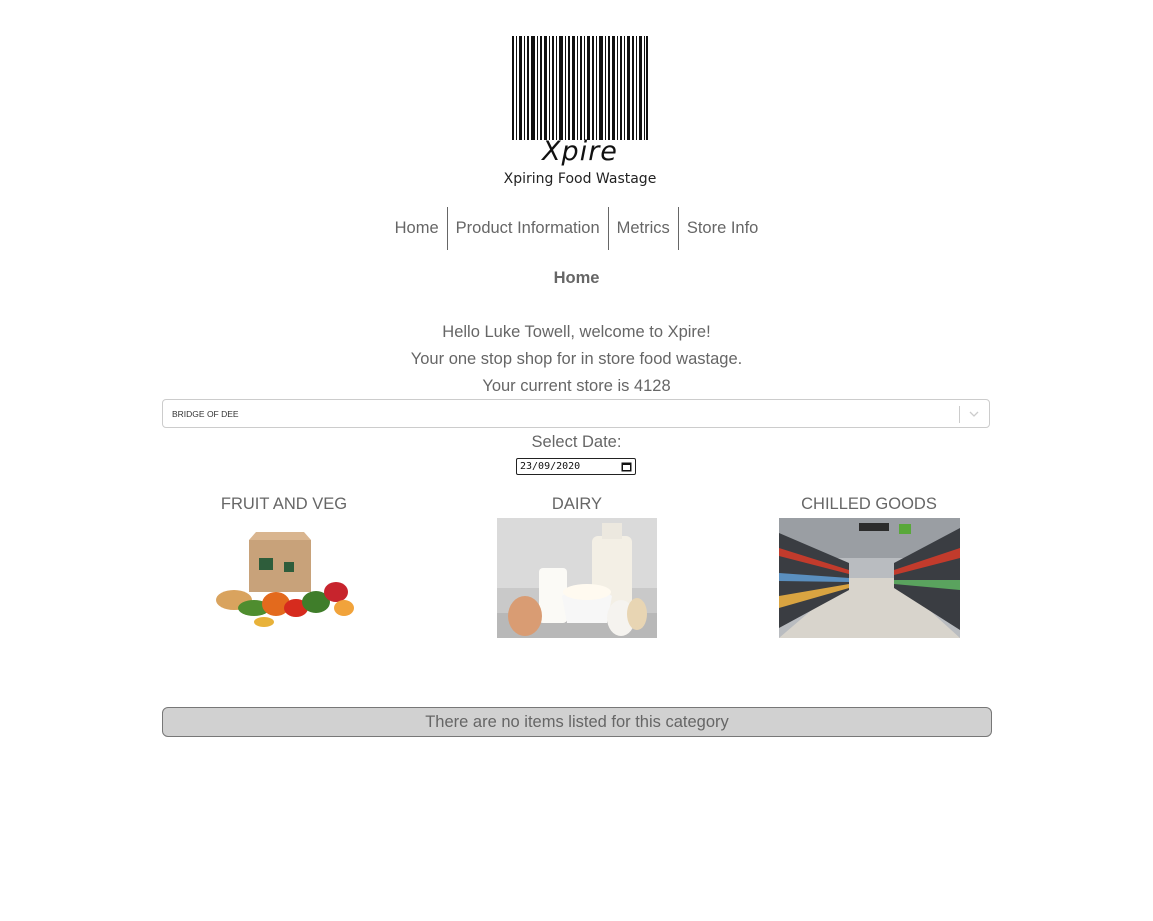 The height and width of the screenshot is (921, 1153). Describe the element at coordinates (284, 504) in the screenshot. I see `category-title: FRUIT AND VEG` at that location.